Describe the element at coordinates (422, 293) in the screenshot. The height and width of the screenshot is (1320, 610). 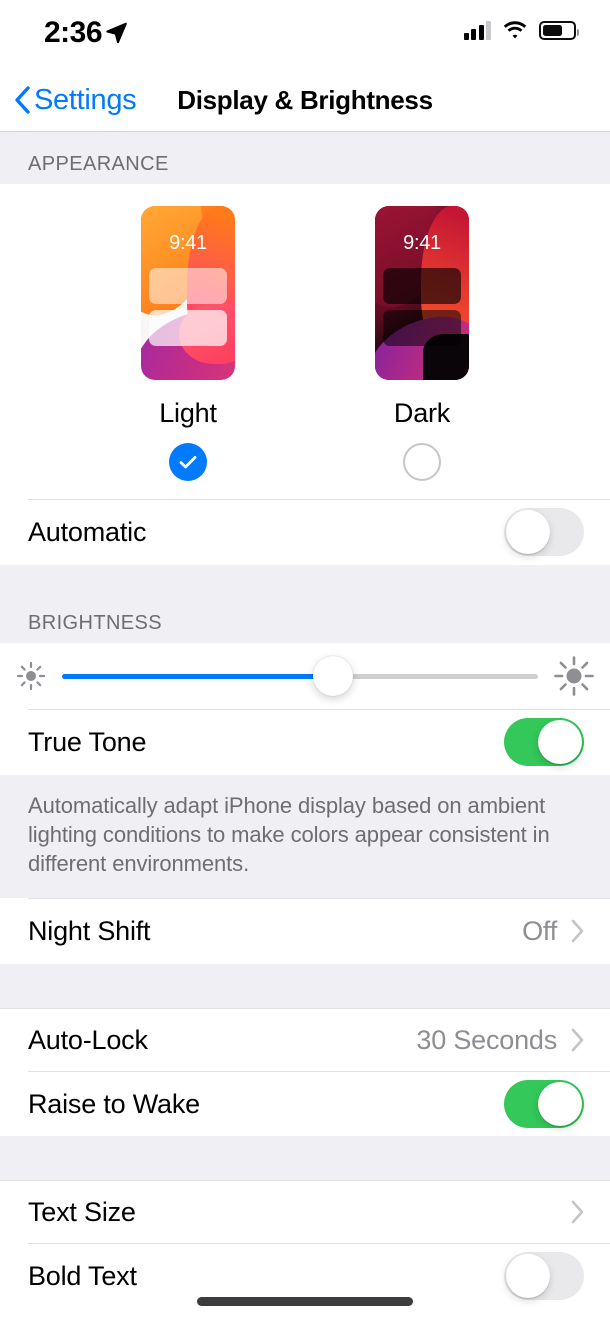
I see `dark-mode-preview: 9:41` at that location.